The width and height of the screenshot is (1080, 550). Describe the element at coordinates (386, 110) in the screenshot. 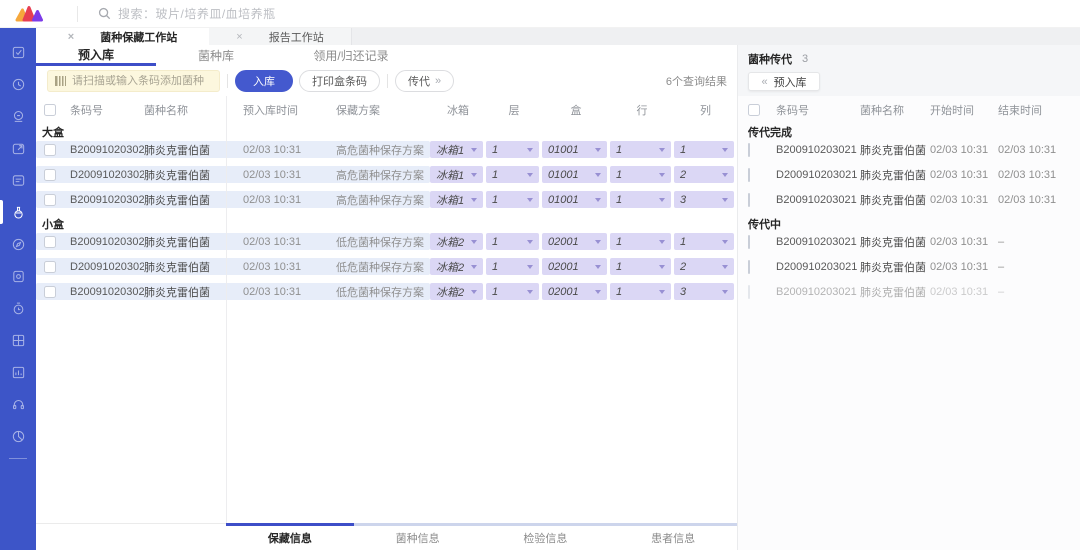

I see `left-table-header: 条码号 菌种名称 预入库时间 保藏方案 冰箱 层 盒 行 列` at that location.